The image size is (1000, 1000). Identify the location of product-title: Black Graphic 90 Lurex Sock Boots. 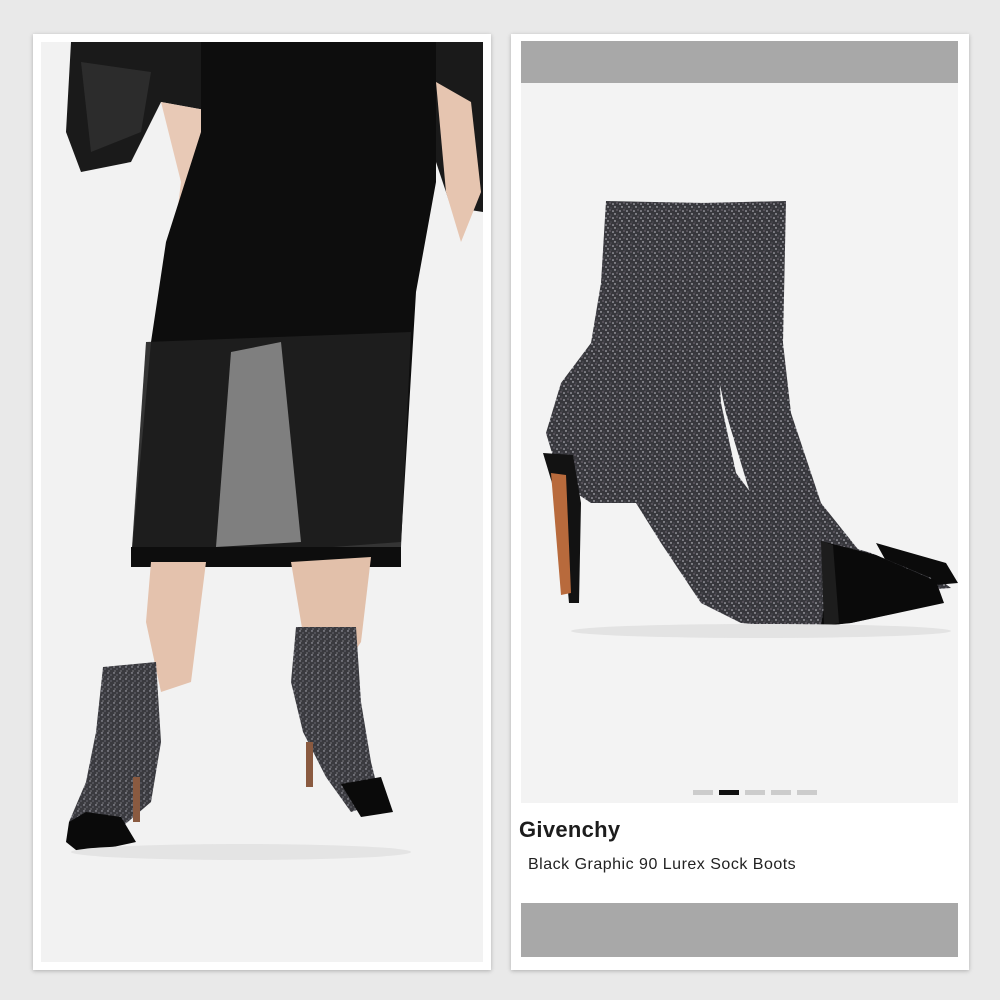
(662, 864).